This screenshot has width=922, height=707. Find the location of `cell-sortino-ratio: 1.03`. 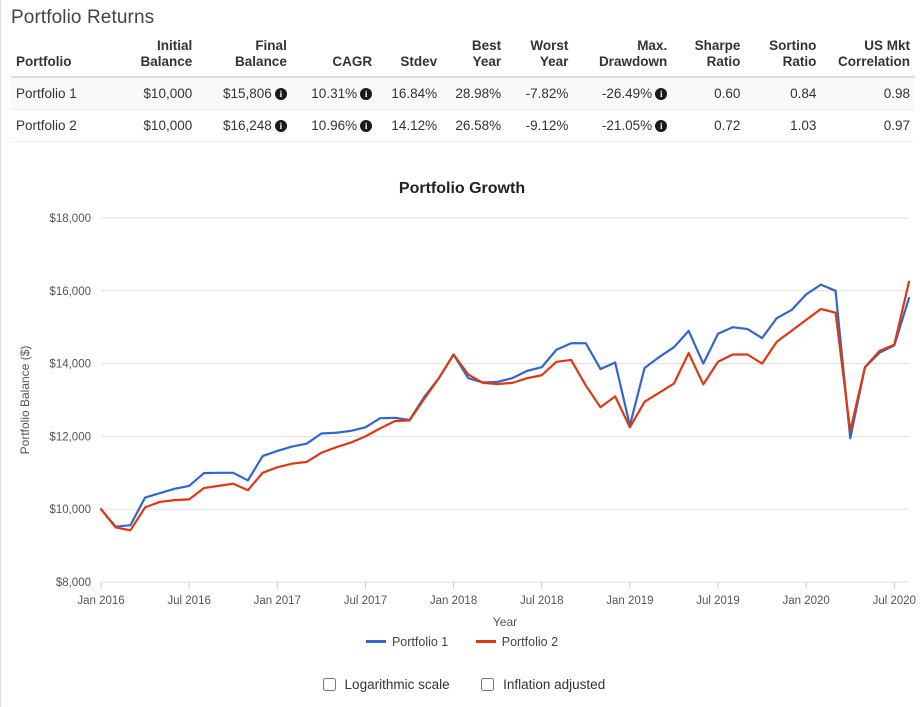

cell-sortino-ratio: 1.03 is located at coordinates (783, 125).